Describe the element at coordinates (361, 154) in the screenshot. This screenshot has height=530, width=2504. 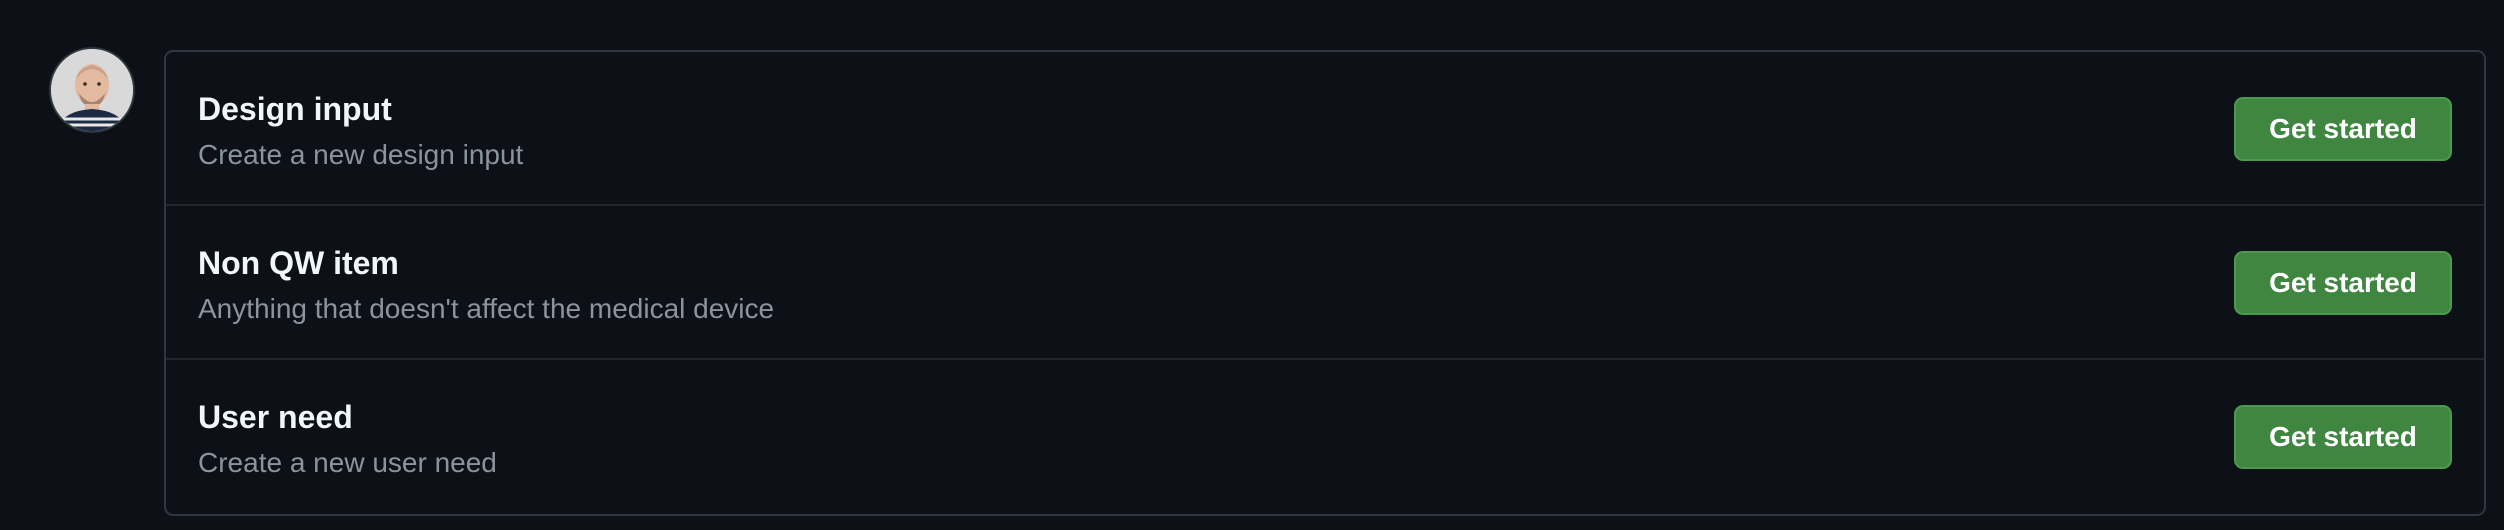
I see `item-description: Create a new design input` at that location.